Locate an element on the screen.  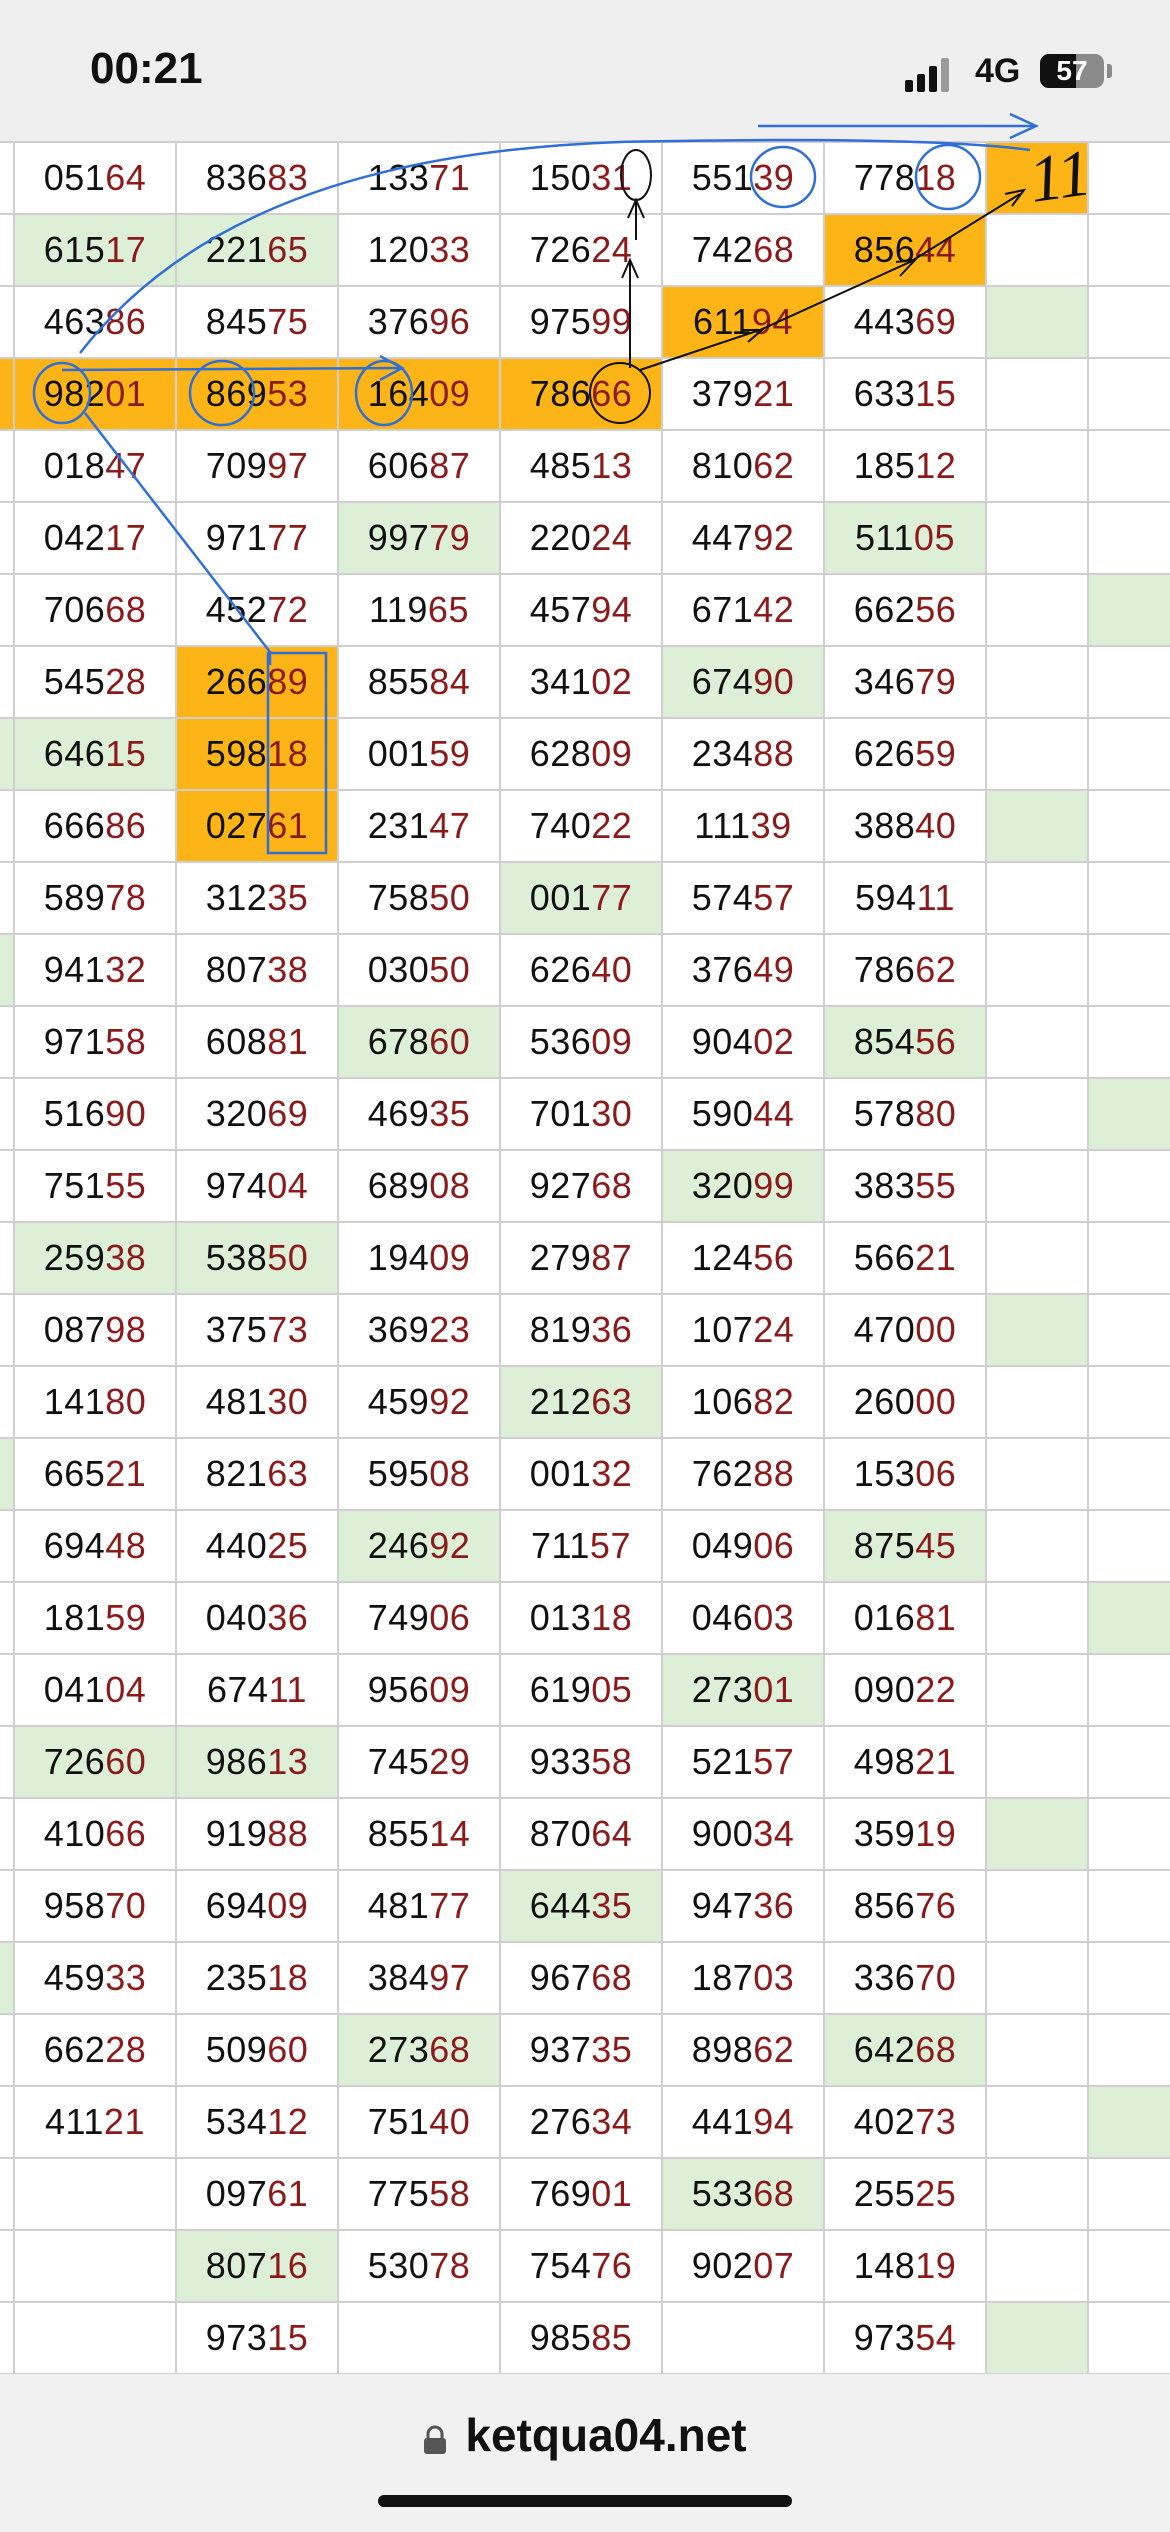
table-cell: 37649 is located at coordinates (743, 970).